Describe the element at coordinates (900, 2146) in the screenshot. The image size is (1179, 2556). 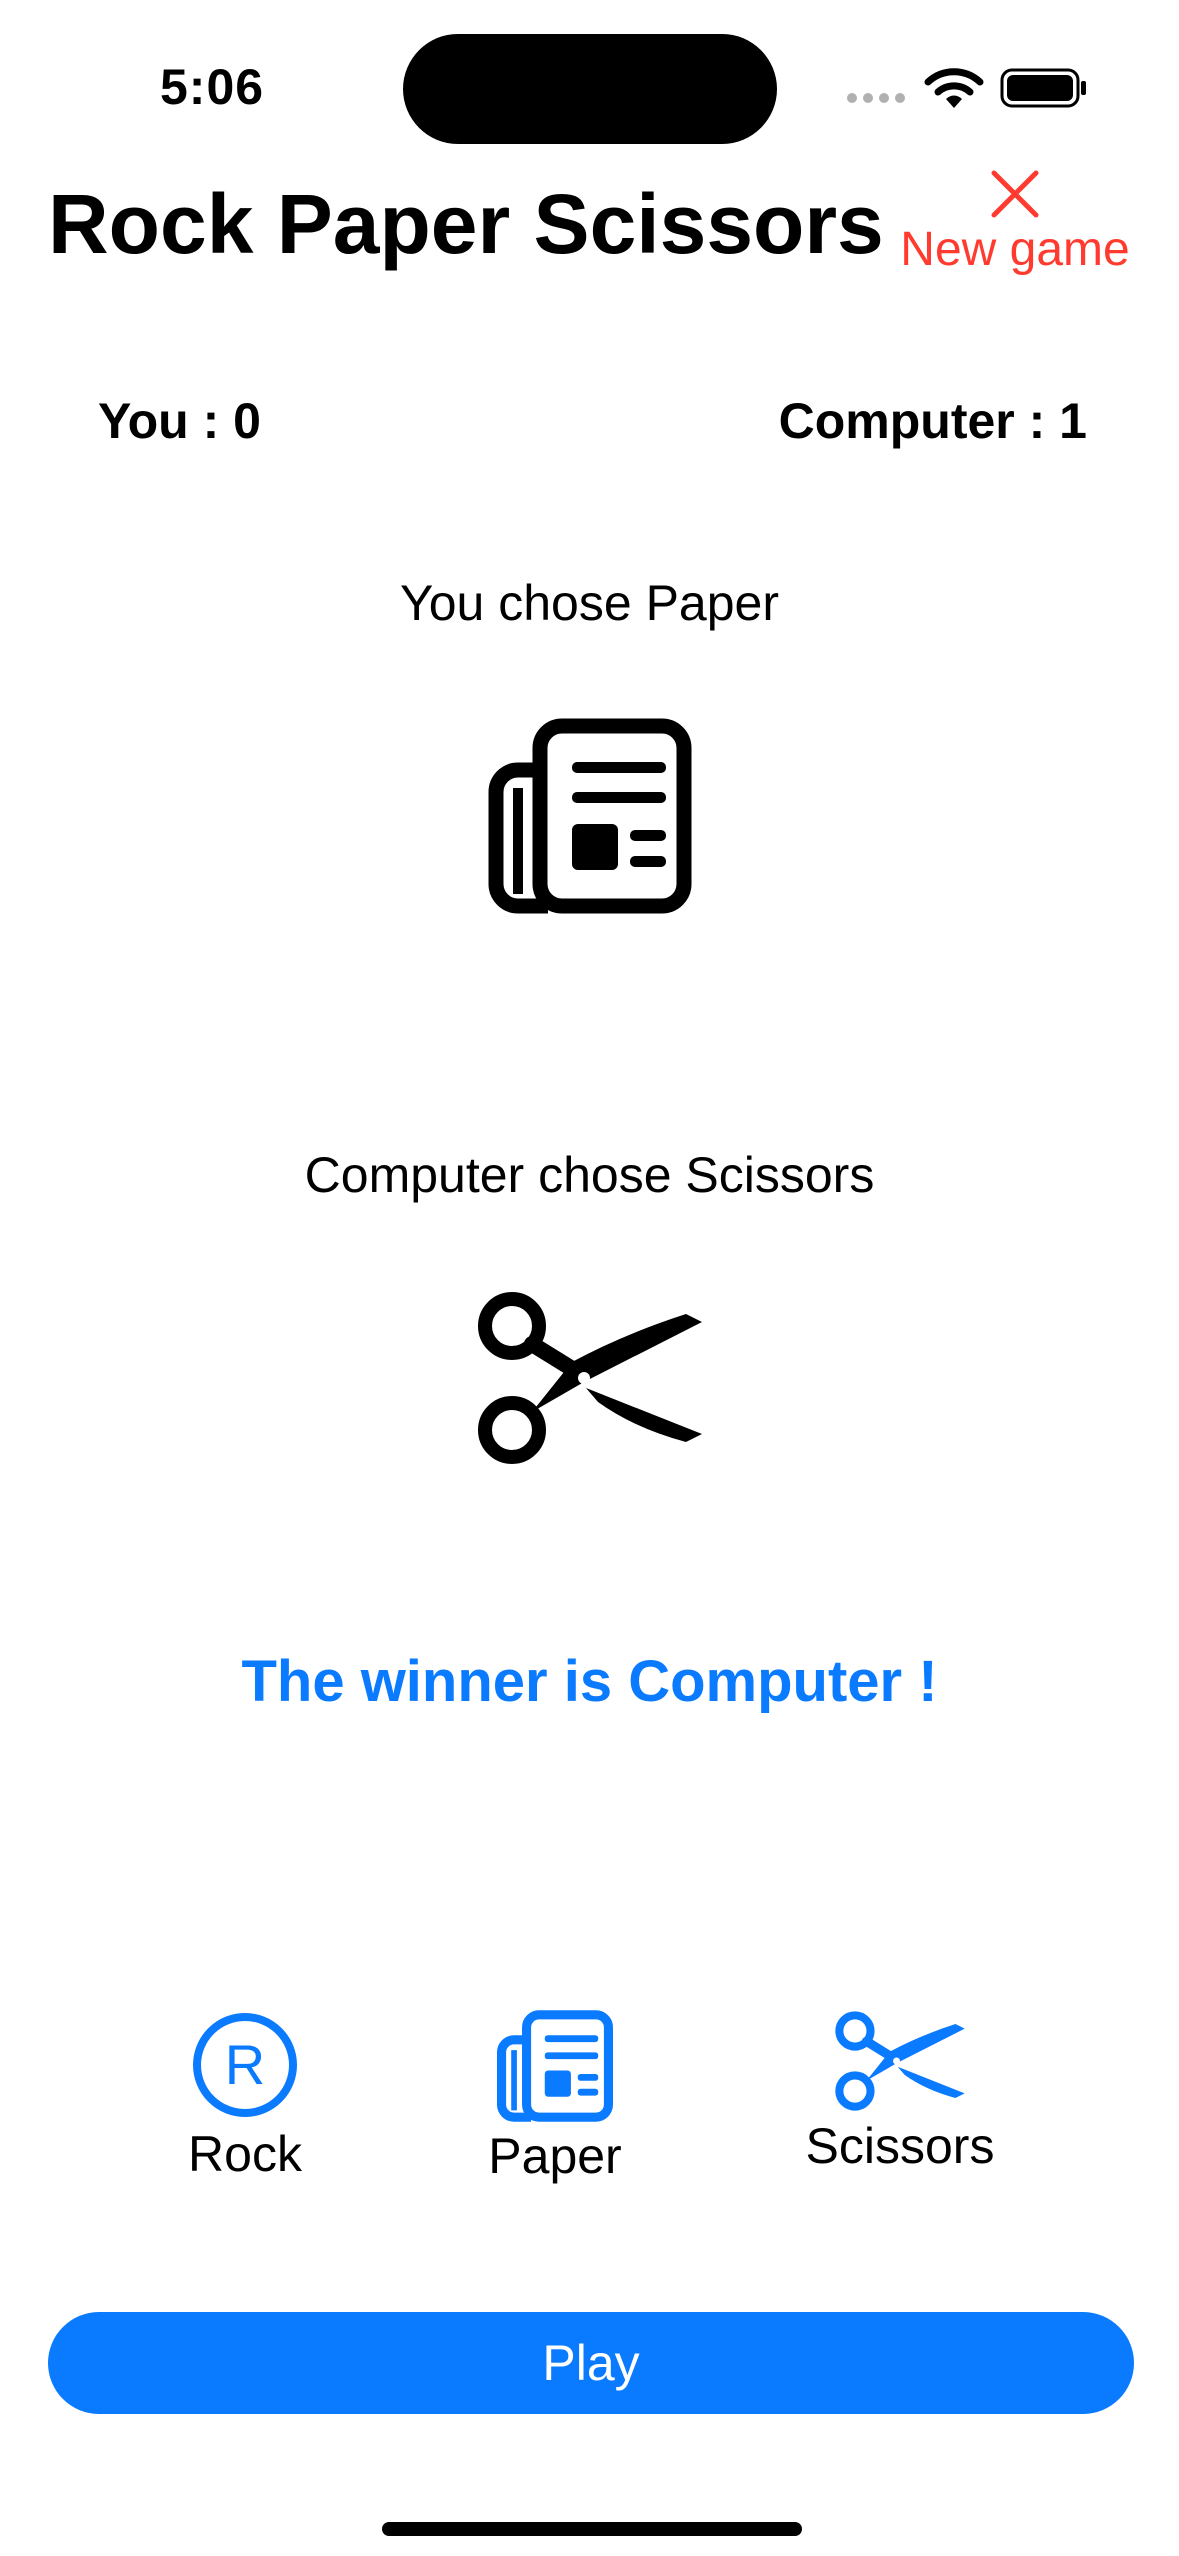
I see `pick-scissors-label: Scissors` at that location.